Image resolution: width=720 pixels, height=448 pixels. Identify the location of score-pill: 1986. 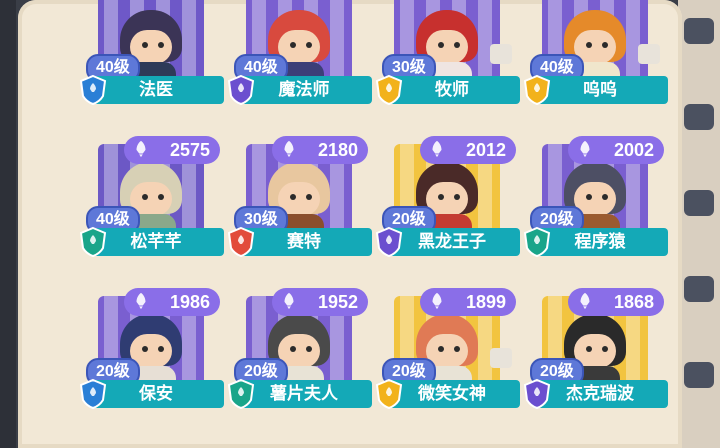
(172, 302).